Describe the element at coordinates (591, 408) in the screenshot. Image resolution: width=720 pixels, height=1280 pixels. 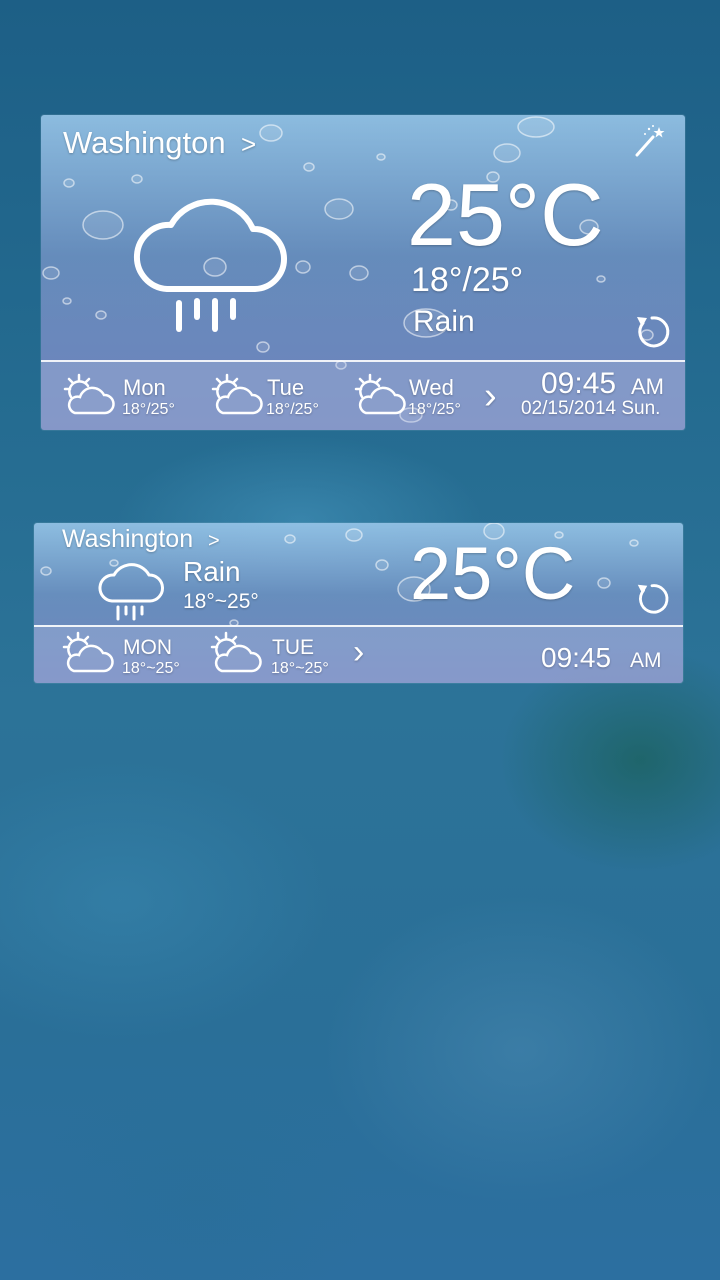
I see `clock-date: 02/15/2014 Sun.` at that location.